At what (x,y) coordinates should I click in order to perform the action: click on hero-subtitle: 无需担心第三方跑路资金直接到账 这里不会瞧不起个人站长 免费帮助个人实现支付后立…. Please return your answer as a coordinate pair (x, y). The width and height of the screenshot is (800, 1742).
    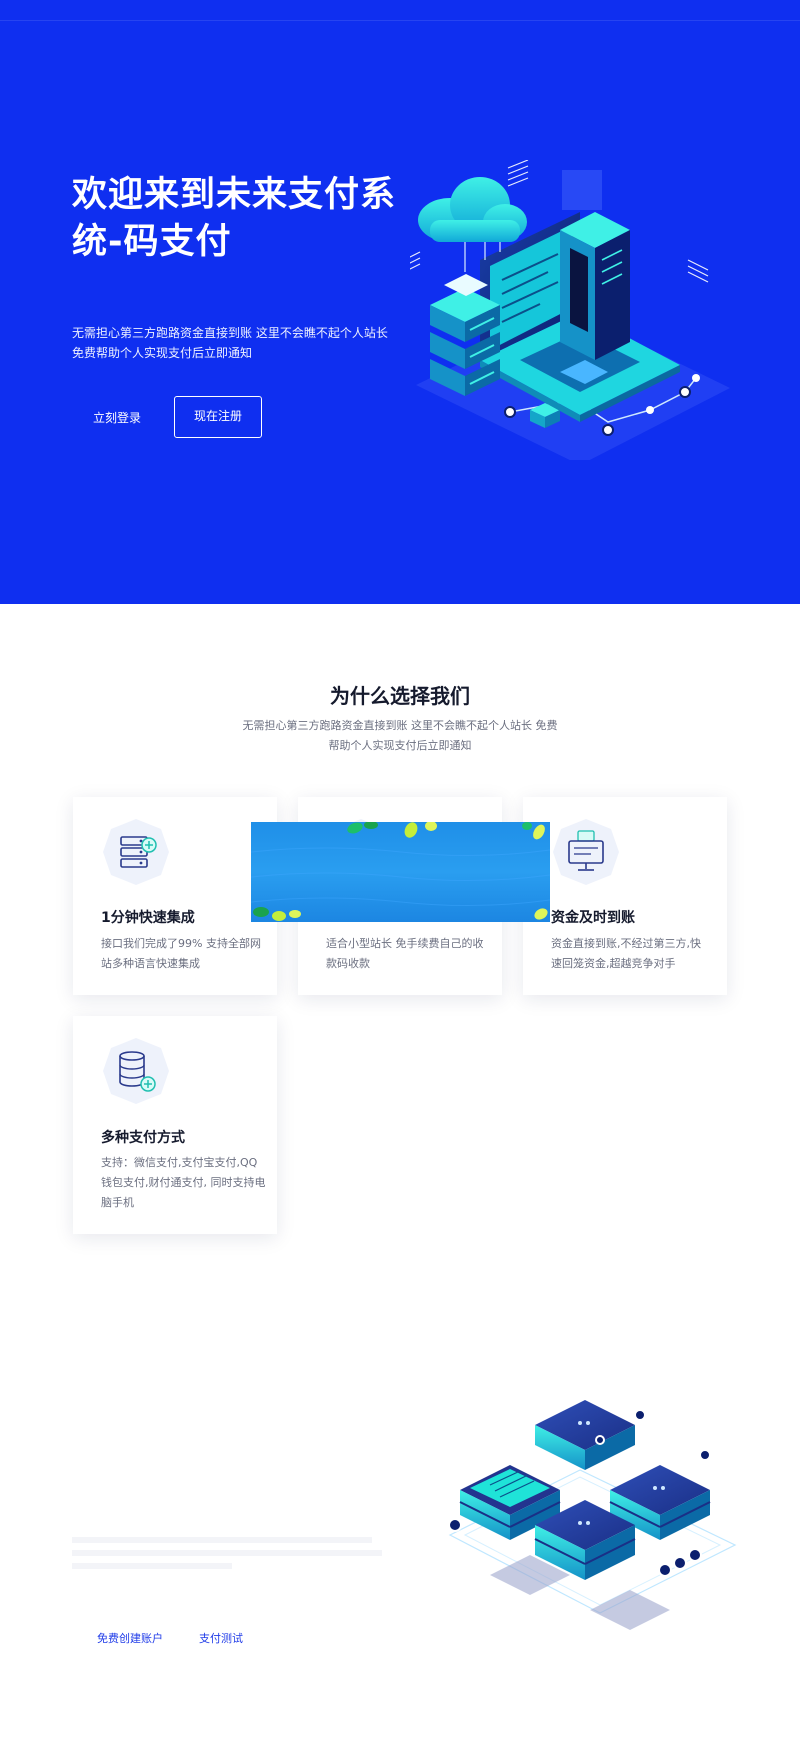
    Looking at the image, I should click on (230, 343).